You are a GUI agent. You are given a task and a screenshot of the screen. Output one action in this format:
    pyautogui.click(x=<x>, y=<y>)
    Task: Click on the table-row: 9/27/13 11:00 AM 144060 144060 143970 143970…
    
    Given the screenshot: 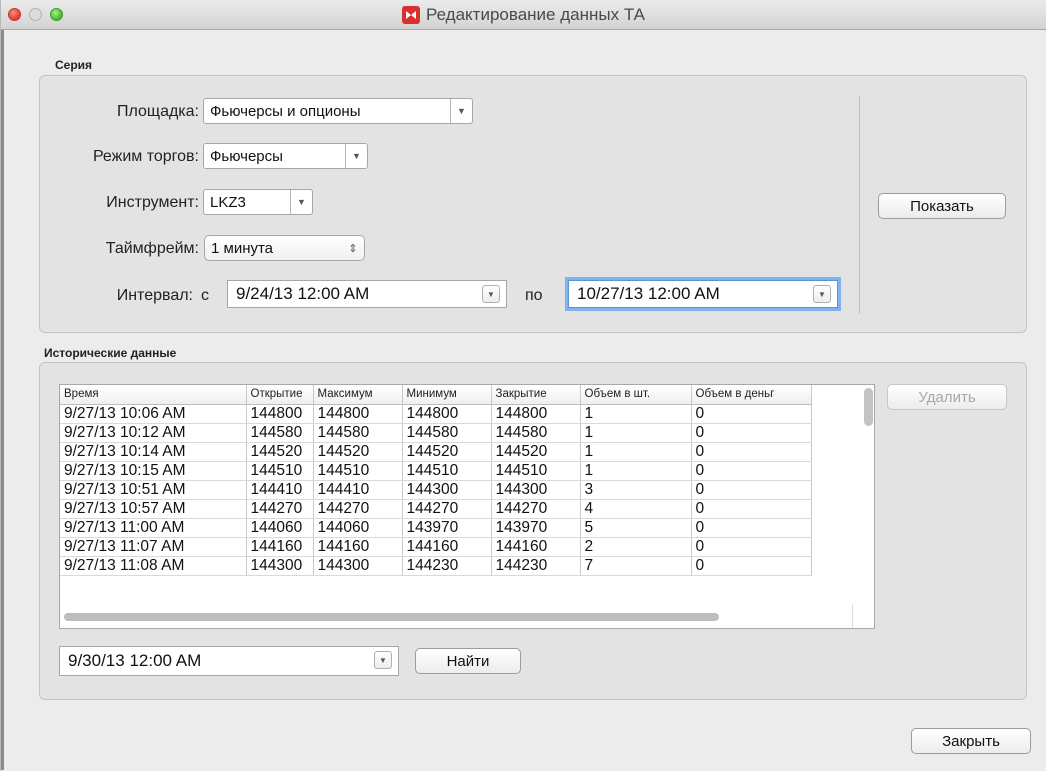 What is the action you would take?
    pyautogui.click(x=436, y=528)
    